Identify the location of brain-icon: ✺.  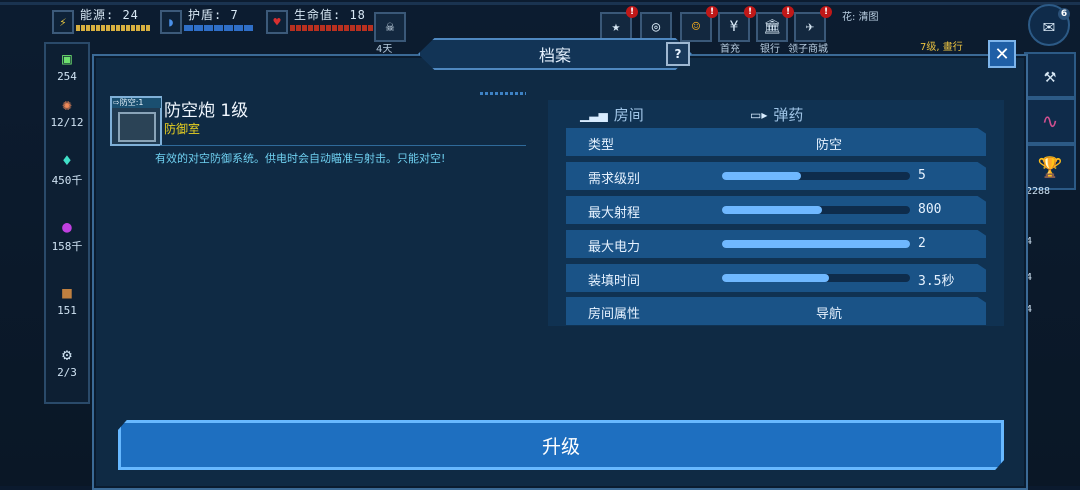
(67, 104).